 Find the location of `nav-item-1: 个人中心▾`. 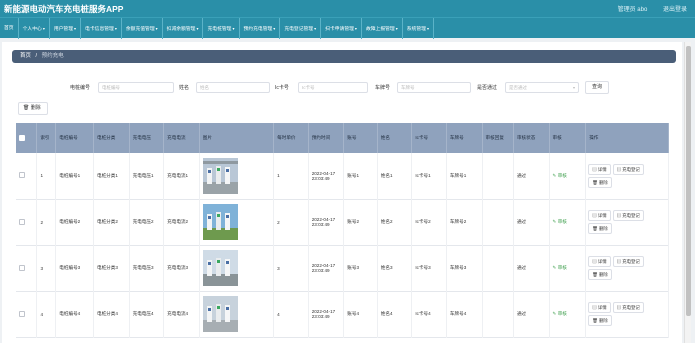

nav-item-1: 个人中心▾ is located at coordinates (34, 28).